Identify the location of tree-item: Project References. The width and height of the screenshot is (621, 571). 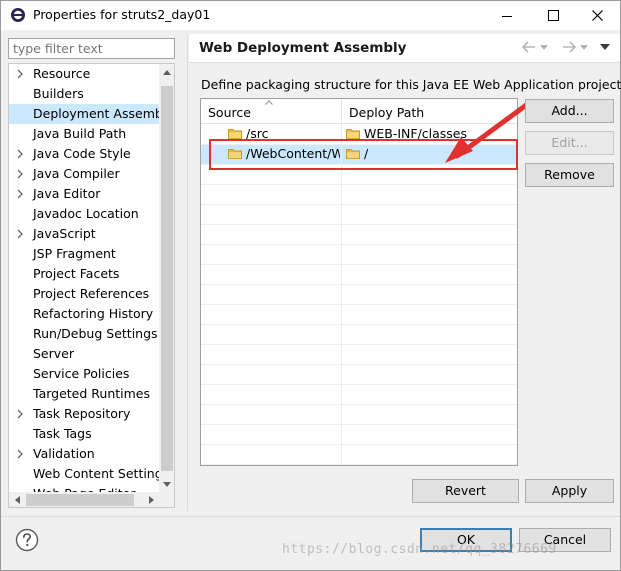
(84, 294).